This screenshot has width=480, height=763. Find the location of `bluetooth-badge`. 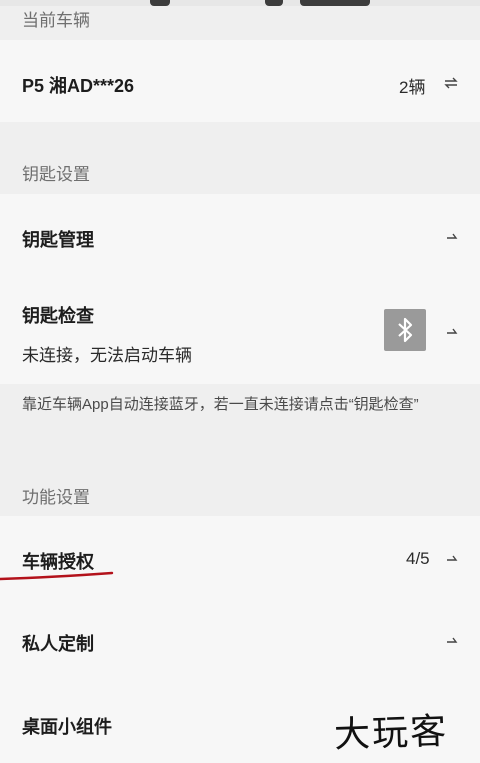

bluetooth-badge is located at coordinates (405, 330).